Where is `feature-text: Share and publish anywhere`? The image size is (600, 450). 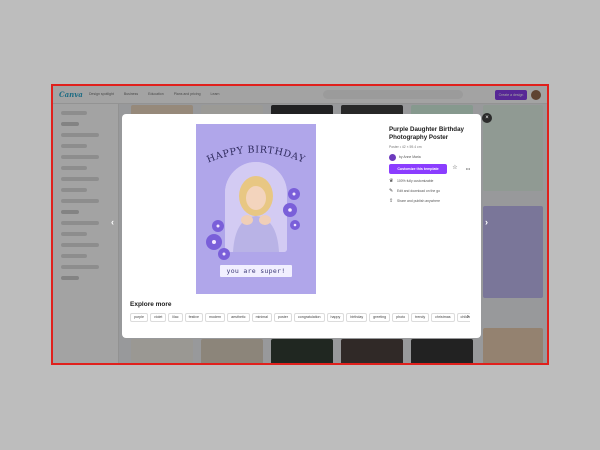 feature-text: Share and publish anywhere is located at coordinates (418, 201).